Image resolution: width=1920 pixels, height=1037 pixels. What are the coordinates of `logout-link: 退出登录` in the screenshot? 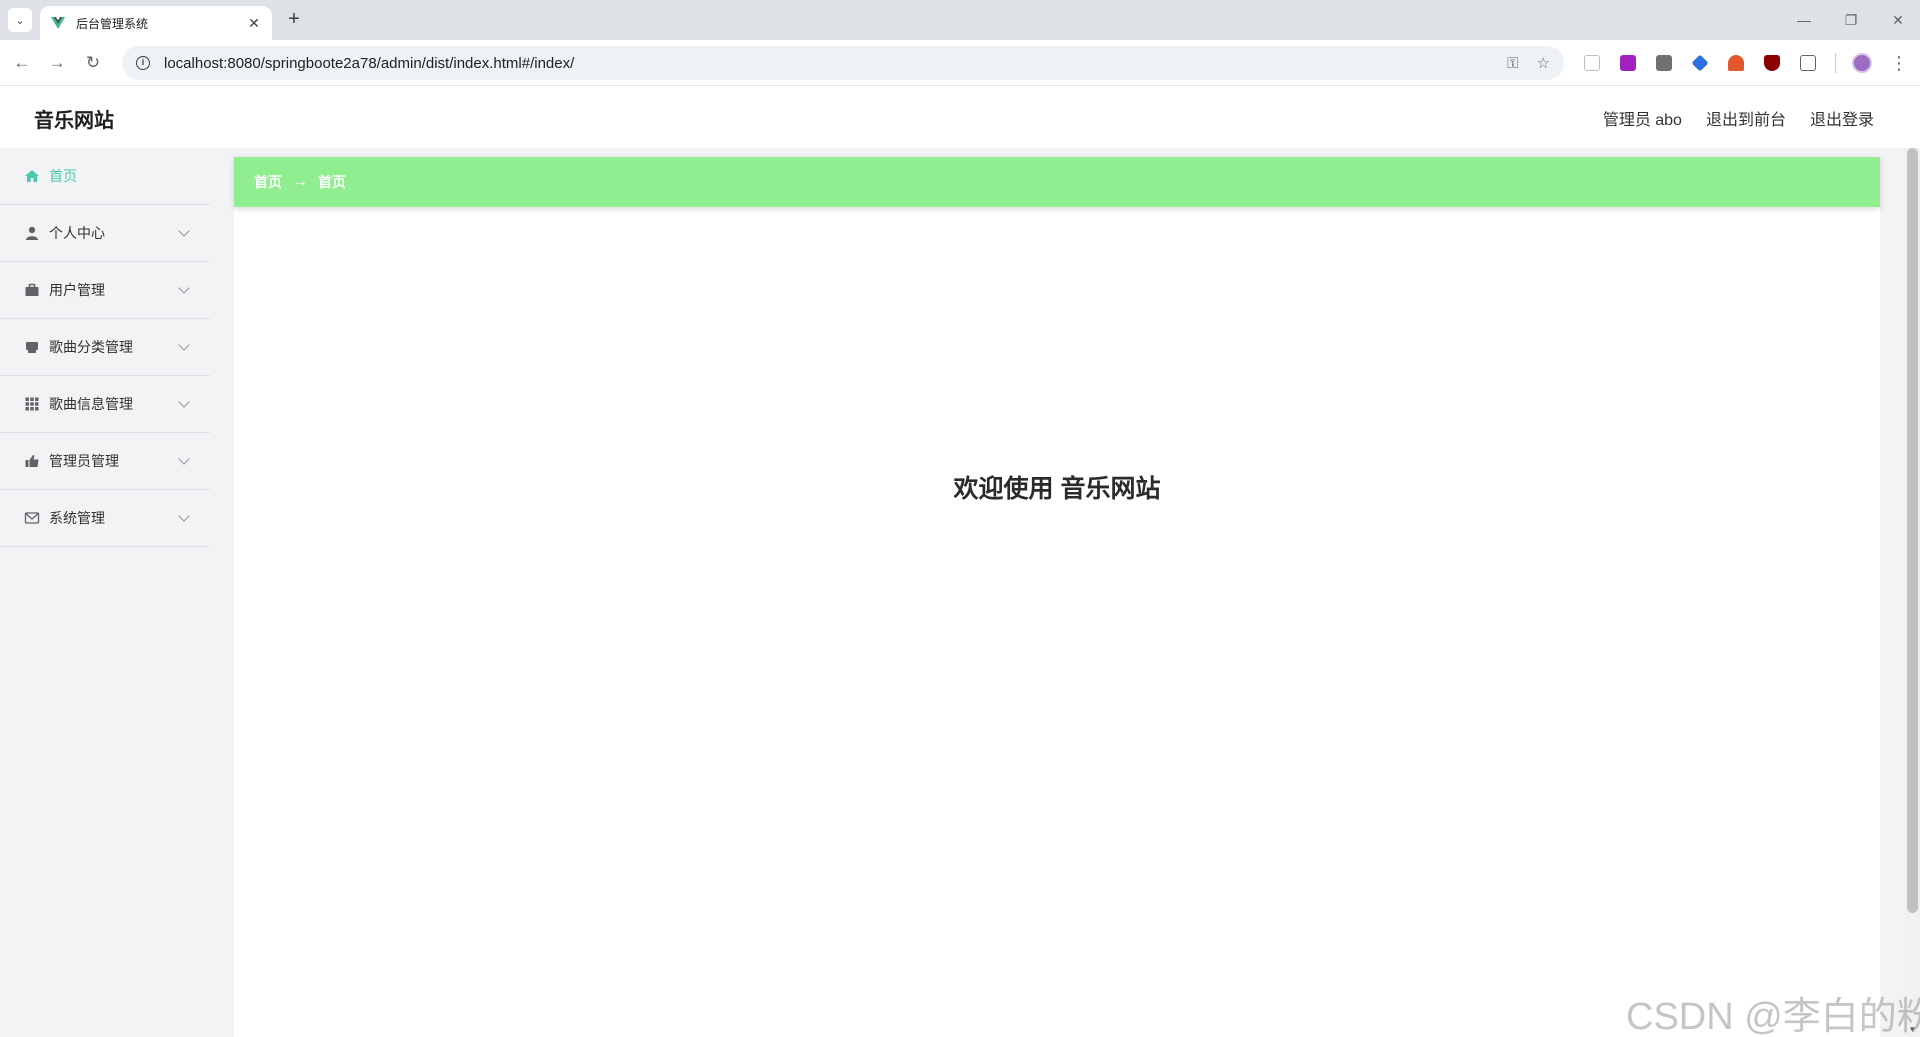 It's located at (1842, 118).